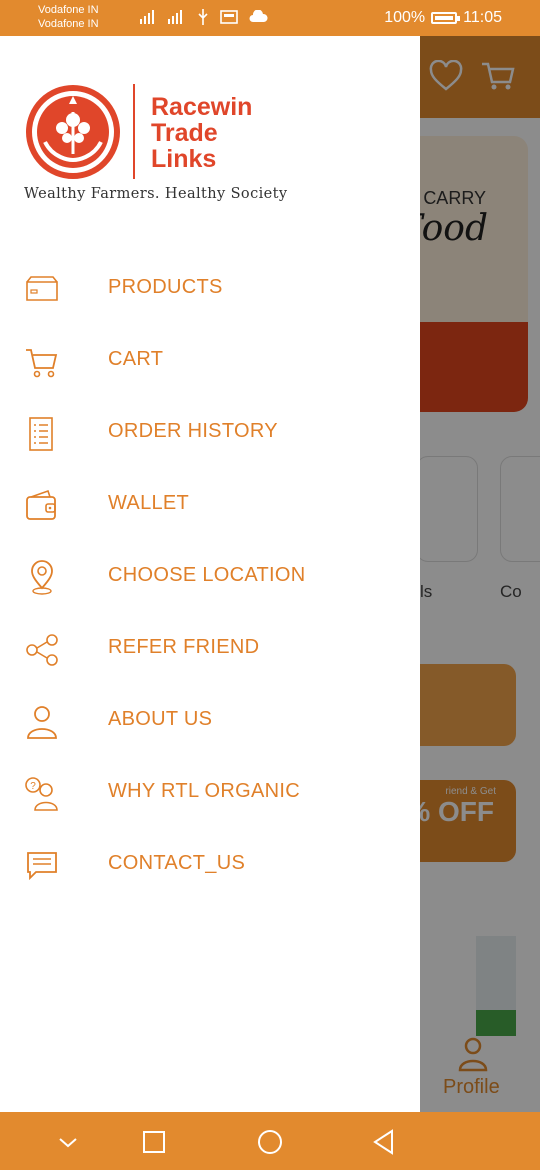  What do you see at coordinates (68, 17) in the screenshot?
I see `carrier-info: Vodafone IN Vodafone IN` at bounding box center [68, 17].